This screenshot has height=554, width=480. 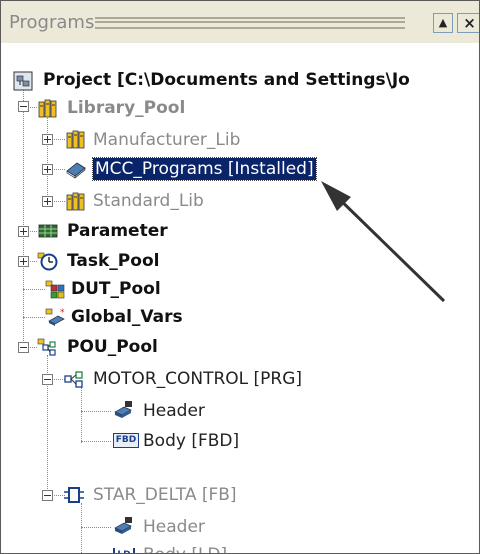 What do you see at coordinates (73, 379) in the screenshot?
I see `program-icon` at bounding box center [73, 379].